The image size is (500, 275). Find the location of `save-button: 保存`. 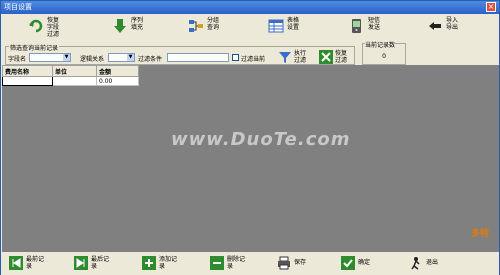

save-button: 保存 is located at coordinates (299, 264).